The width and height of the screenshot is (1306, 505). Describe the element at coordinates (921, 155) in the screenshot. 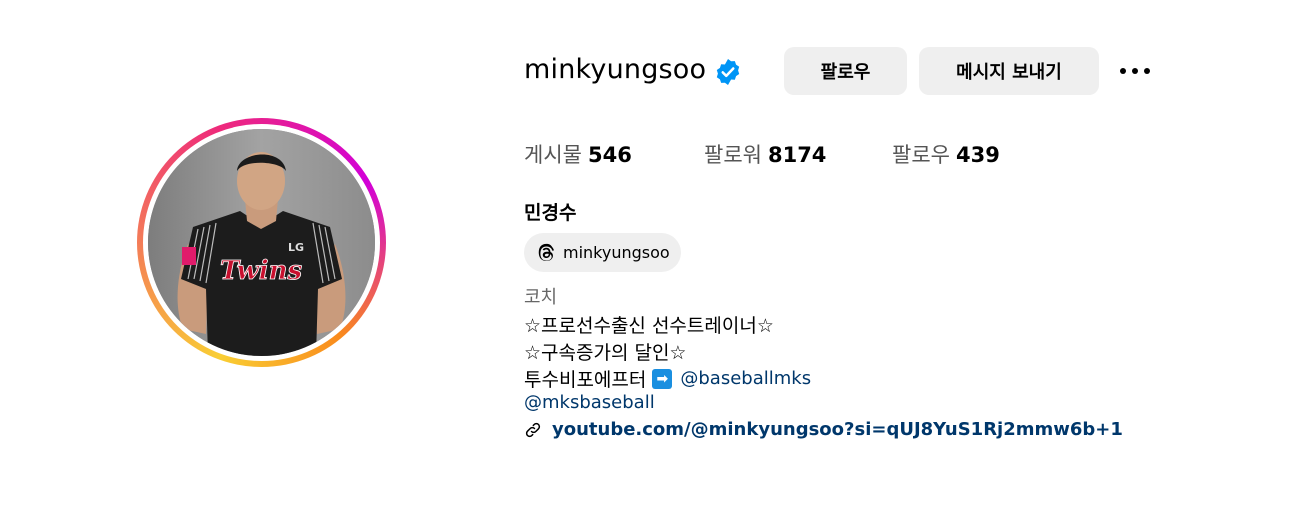

I see `following-label: 팔로우` at that location.